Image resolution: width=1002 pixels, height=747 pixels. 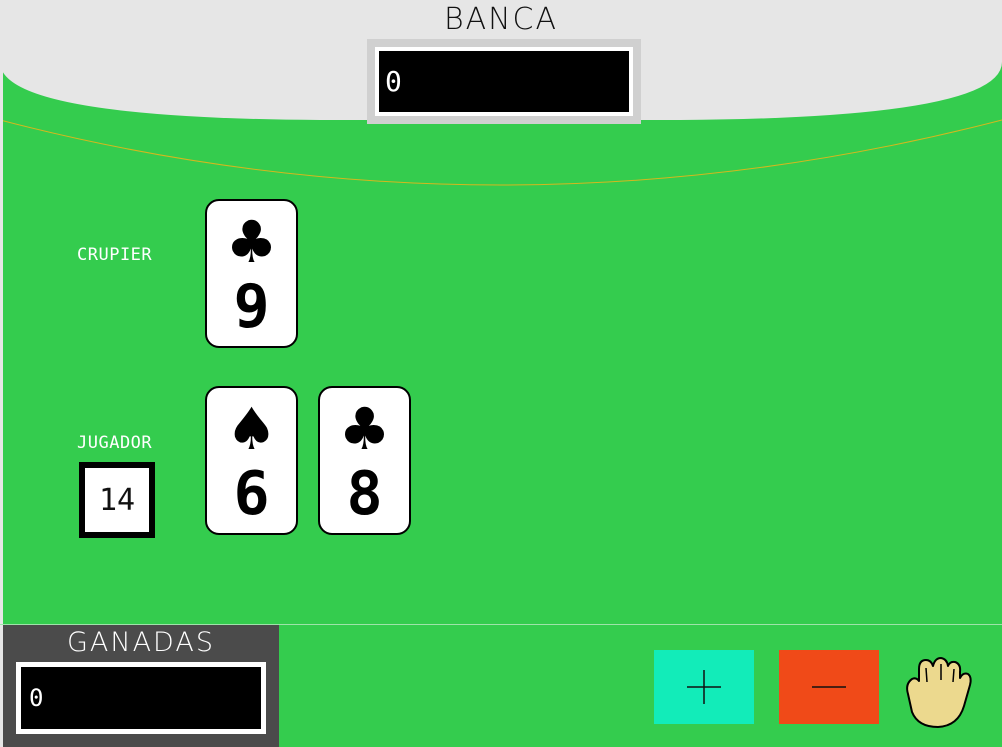 What do you see at coordinates (251, 307) in the screenshot?
I see `card-rank: 9` at bounding box center [251, 307].